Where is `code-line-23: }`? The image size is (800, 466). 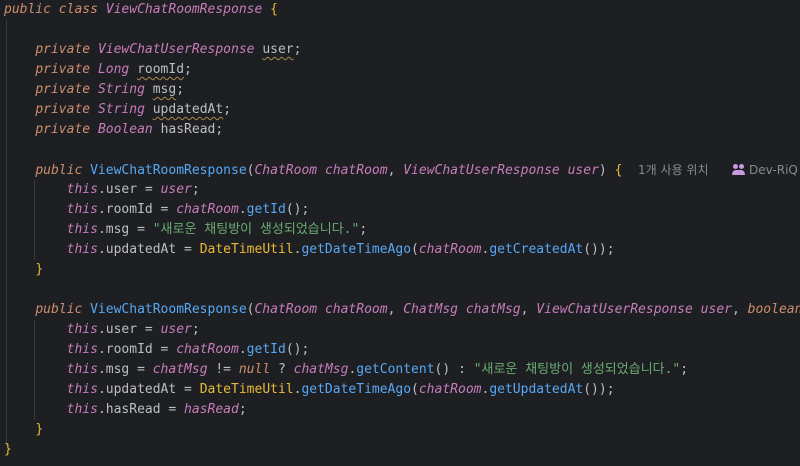
code-line-23: } is located at coordinates (8, 450).